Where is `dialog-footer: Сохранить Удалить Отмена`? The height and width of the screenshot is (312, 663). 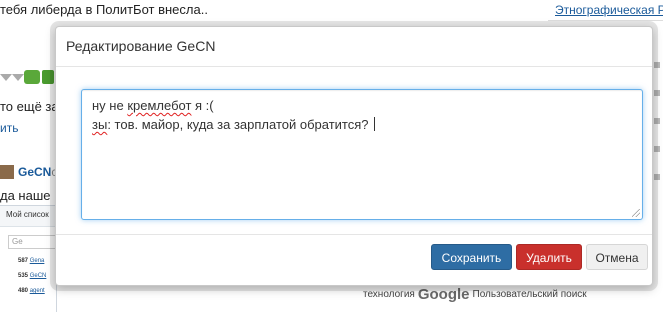
dialog-footer: Сохранить Удалить Отмена is located at coordinates (354, 259).